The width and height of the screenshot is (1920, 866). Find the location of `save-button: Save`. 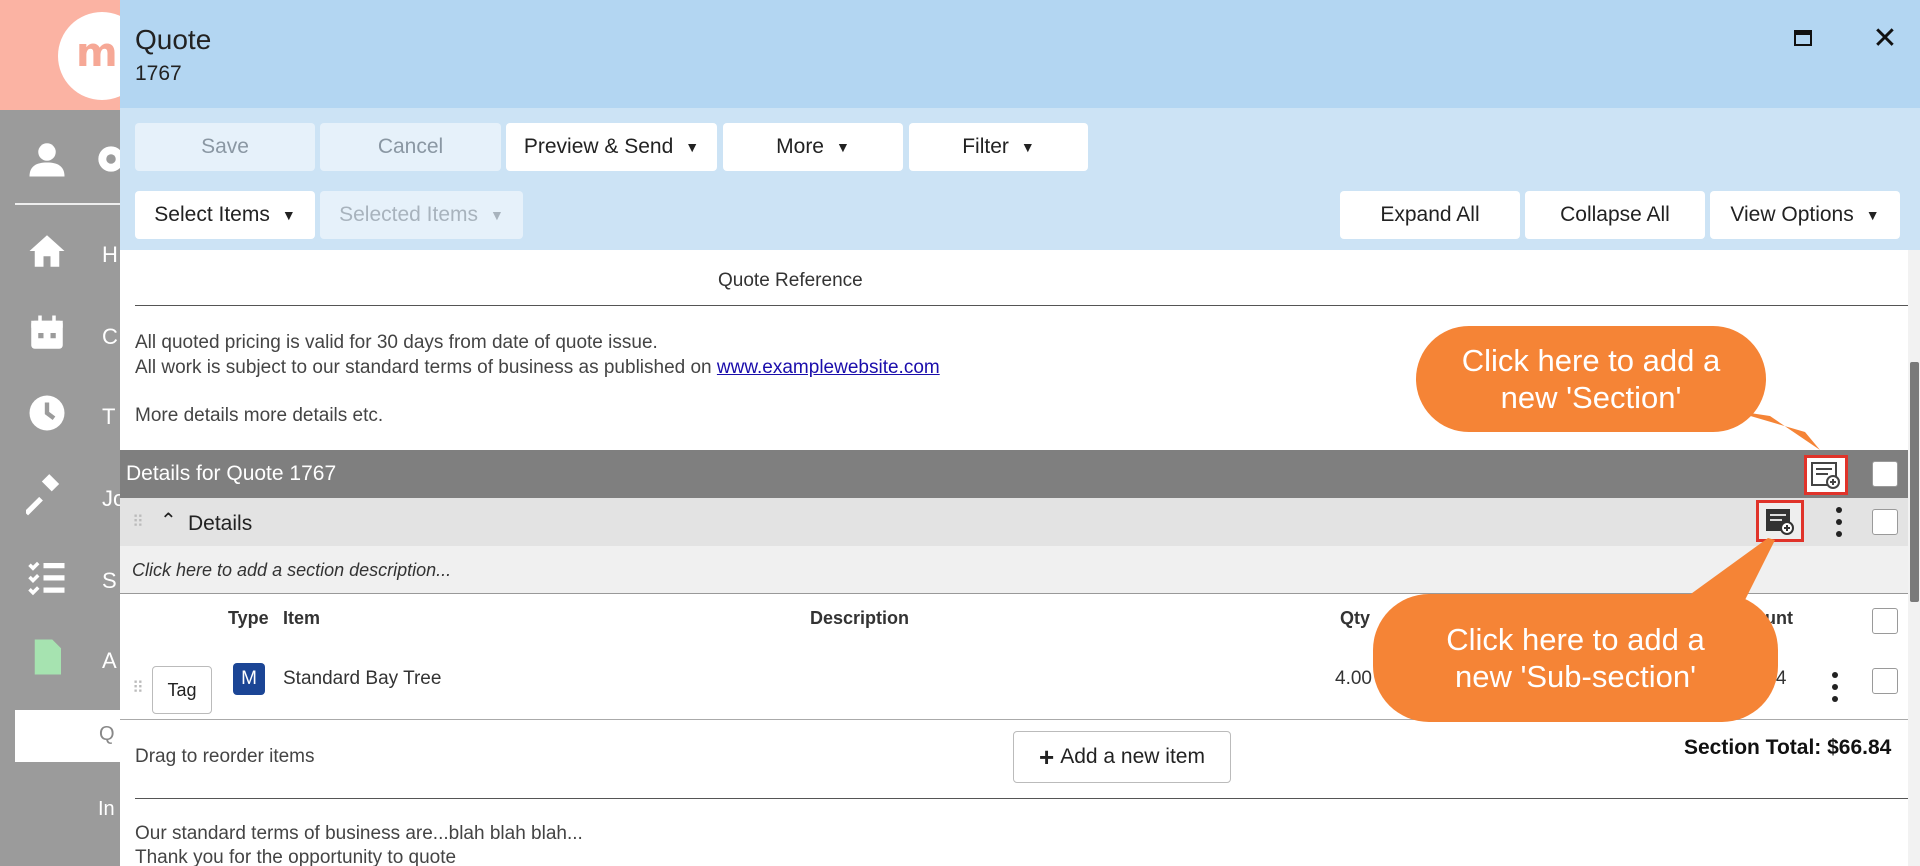

save-button: Save is located at coordinates (225, 147).